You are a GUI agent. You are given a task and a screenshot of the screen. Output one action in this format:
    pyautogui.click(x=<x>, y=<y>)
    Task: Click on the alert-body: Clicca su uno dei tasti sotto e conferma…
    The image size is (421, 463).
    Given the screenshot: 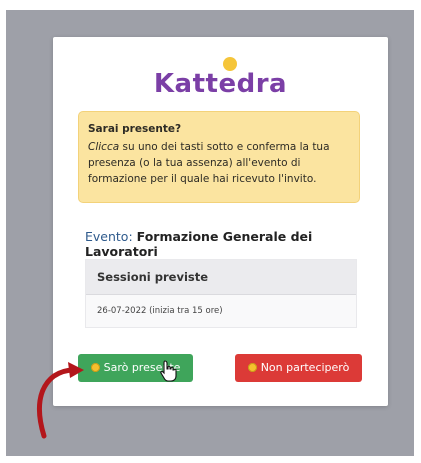 What is the action you would take?
    pyautogui.click(x=219, y=163)
    